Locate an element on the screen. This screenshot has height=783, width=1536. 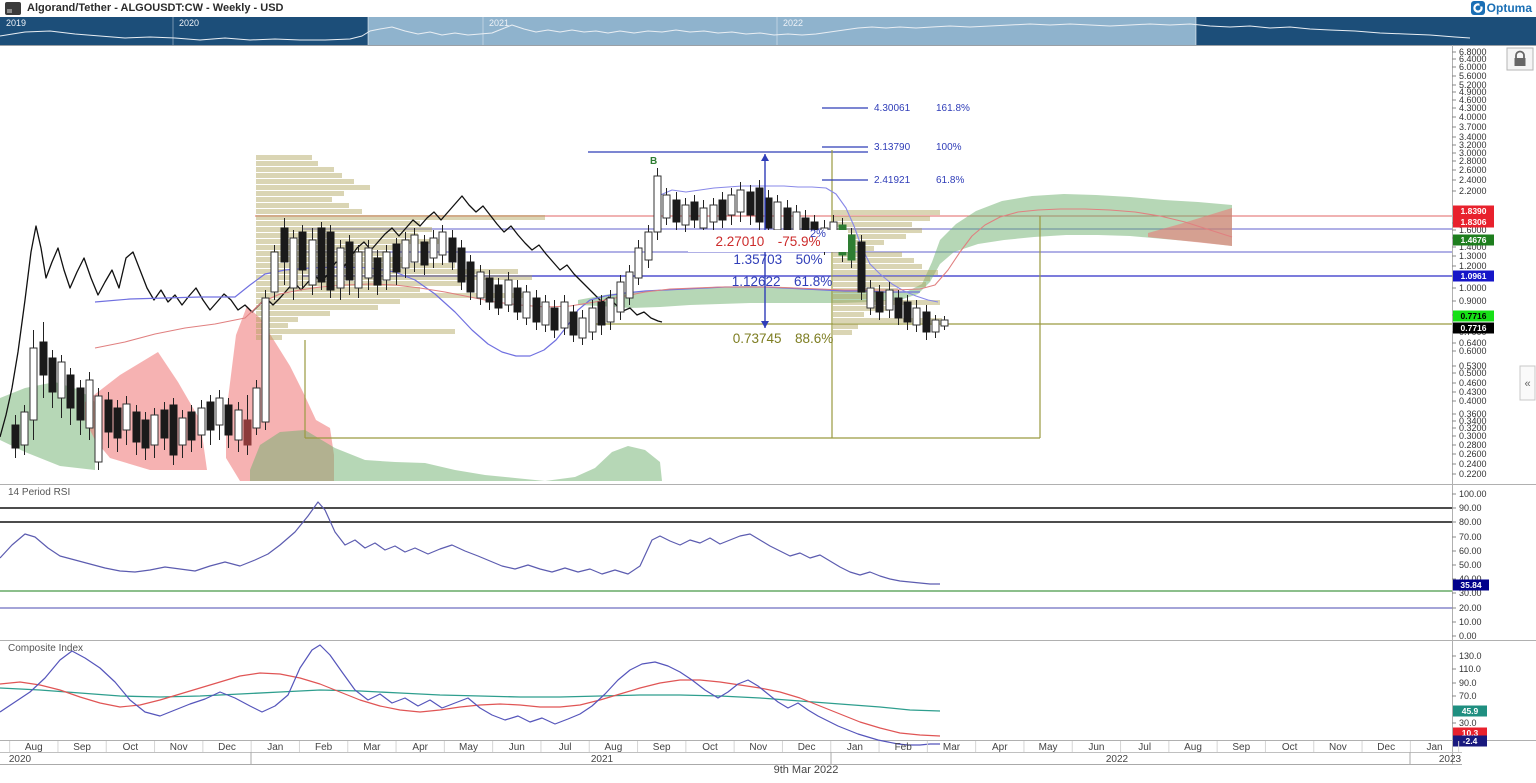
svg-text: 2.4000 is located at coordinates (1473, 180).